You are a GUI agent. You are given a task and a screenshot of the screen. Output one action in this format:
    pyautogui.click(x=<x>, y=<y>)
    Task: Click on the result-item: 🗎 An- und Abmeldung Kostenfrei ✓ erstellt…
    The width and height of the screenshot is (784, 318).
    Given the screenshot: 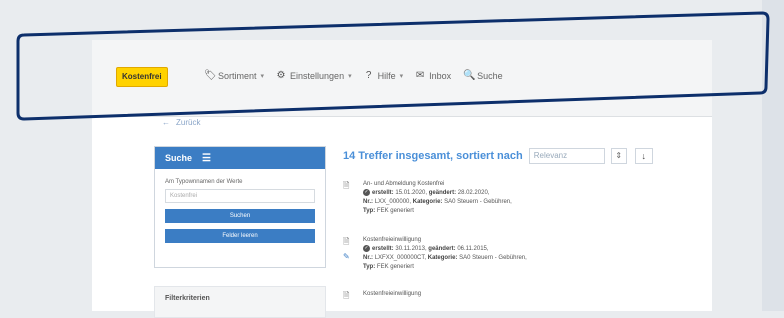 What is the action you would take?
    pyautogui.click(x=508, y=198)
    